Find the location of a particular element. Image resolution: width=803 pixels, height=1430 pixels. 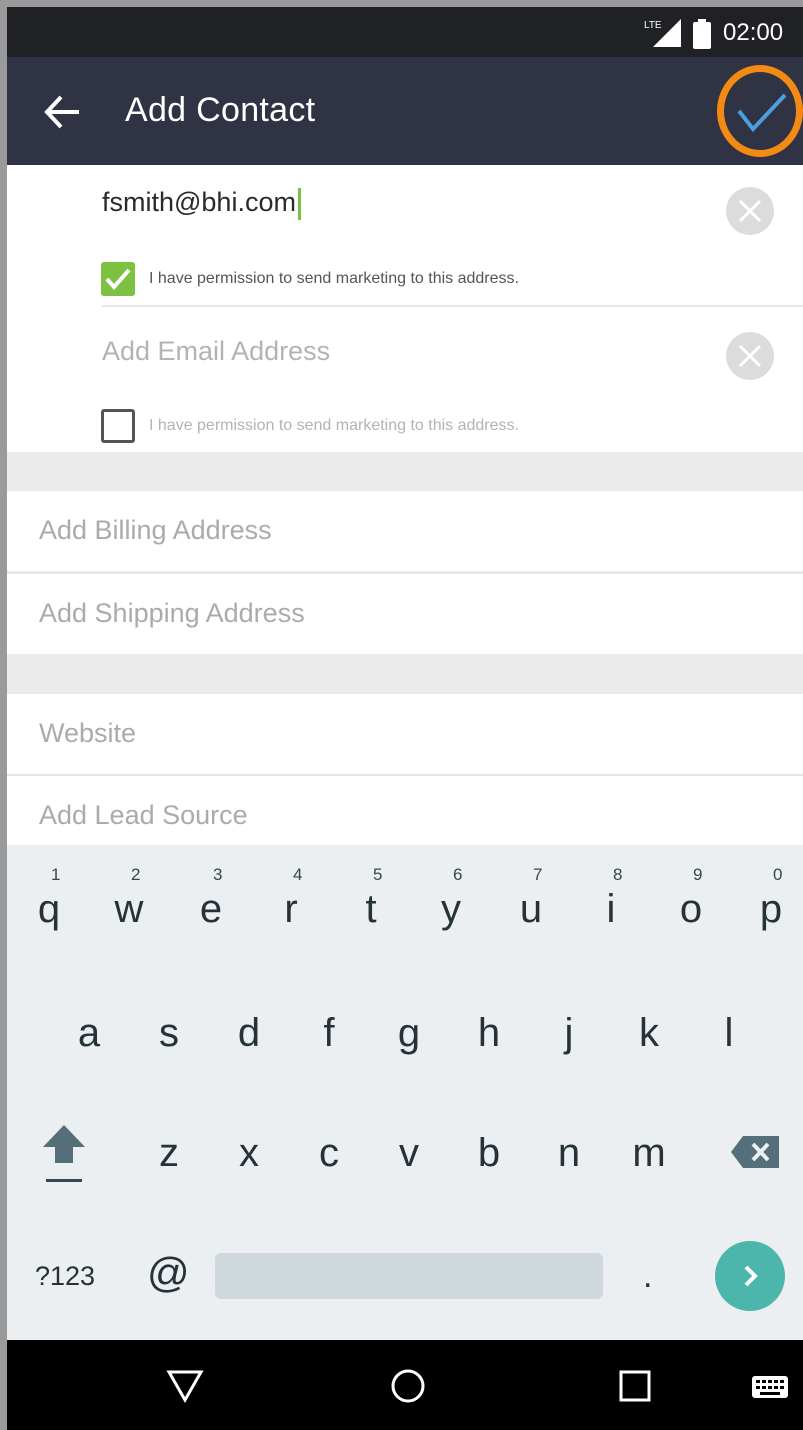

go-button is located at coordinates (750, 1276).